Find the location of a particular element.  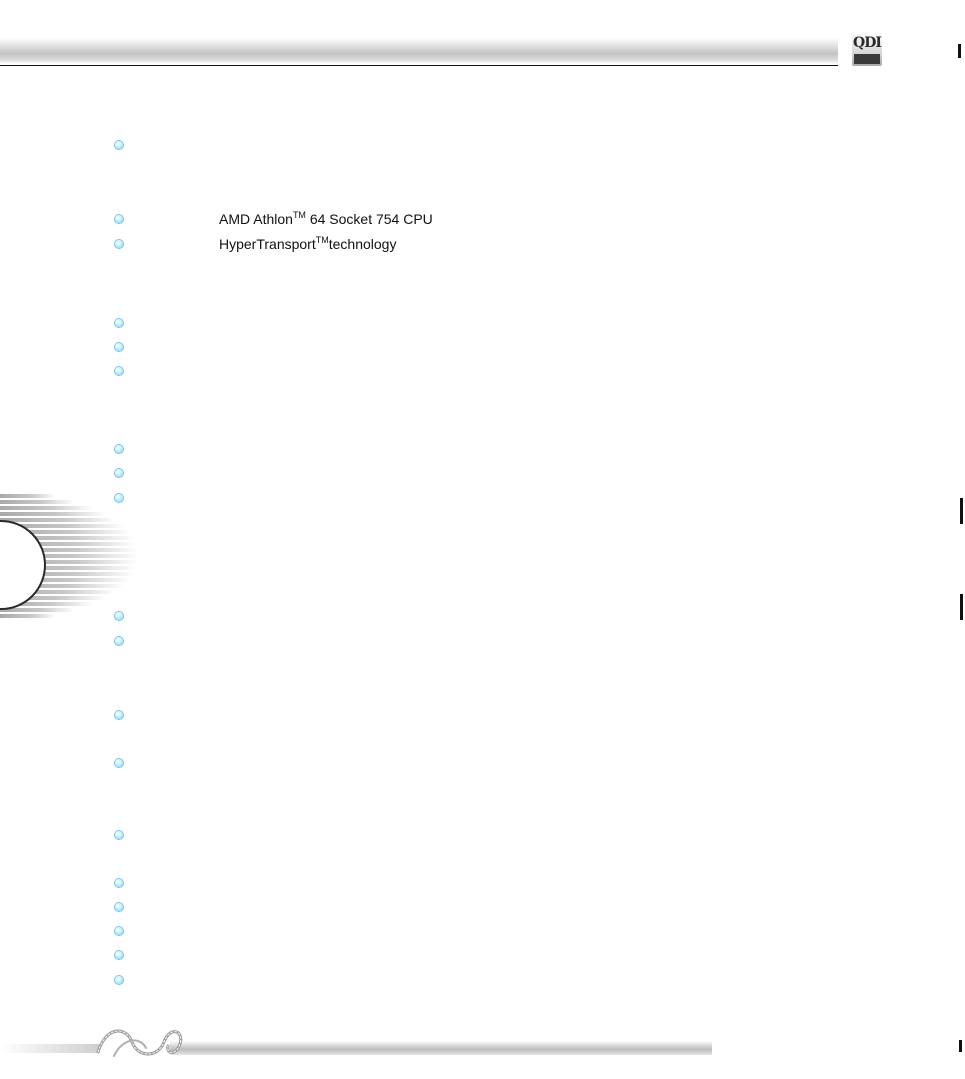

feature-text: HyperTransportTMtechnology is located at coordinates (308, 244).